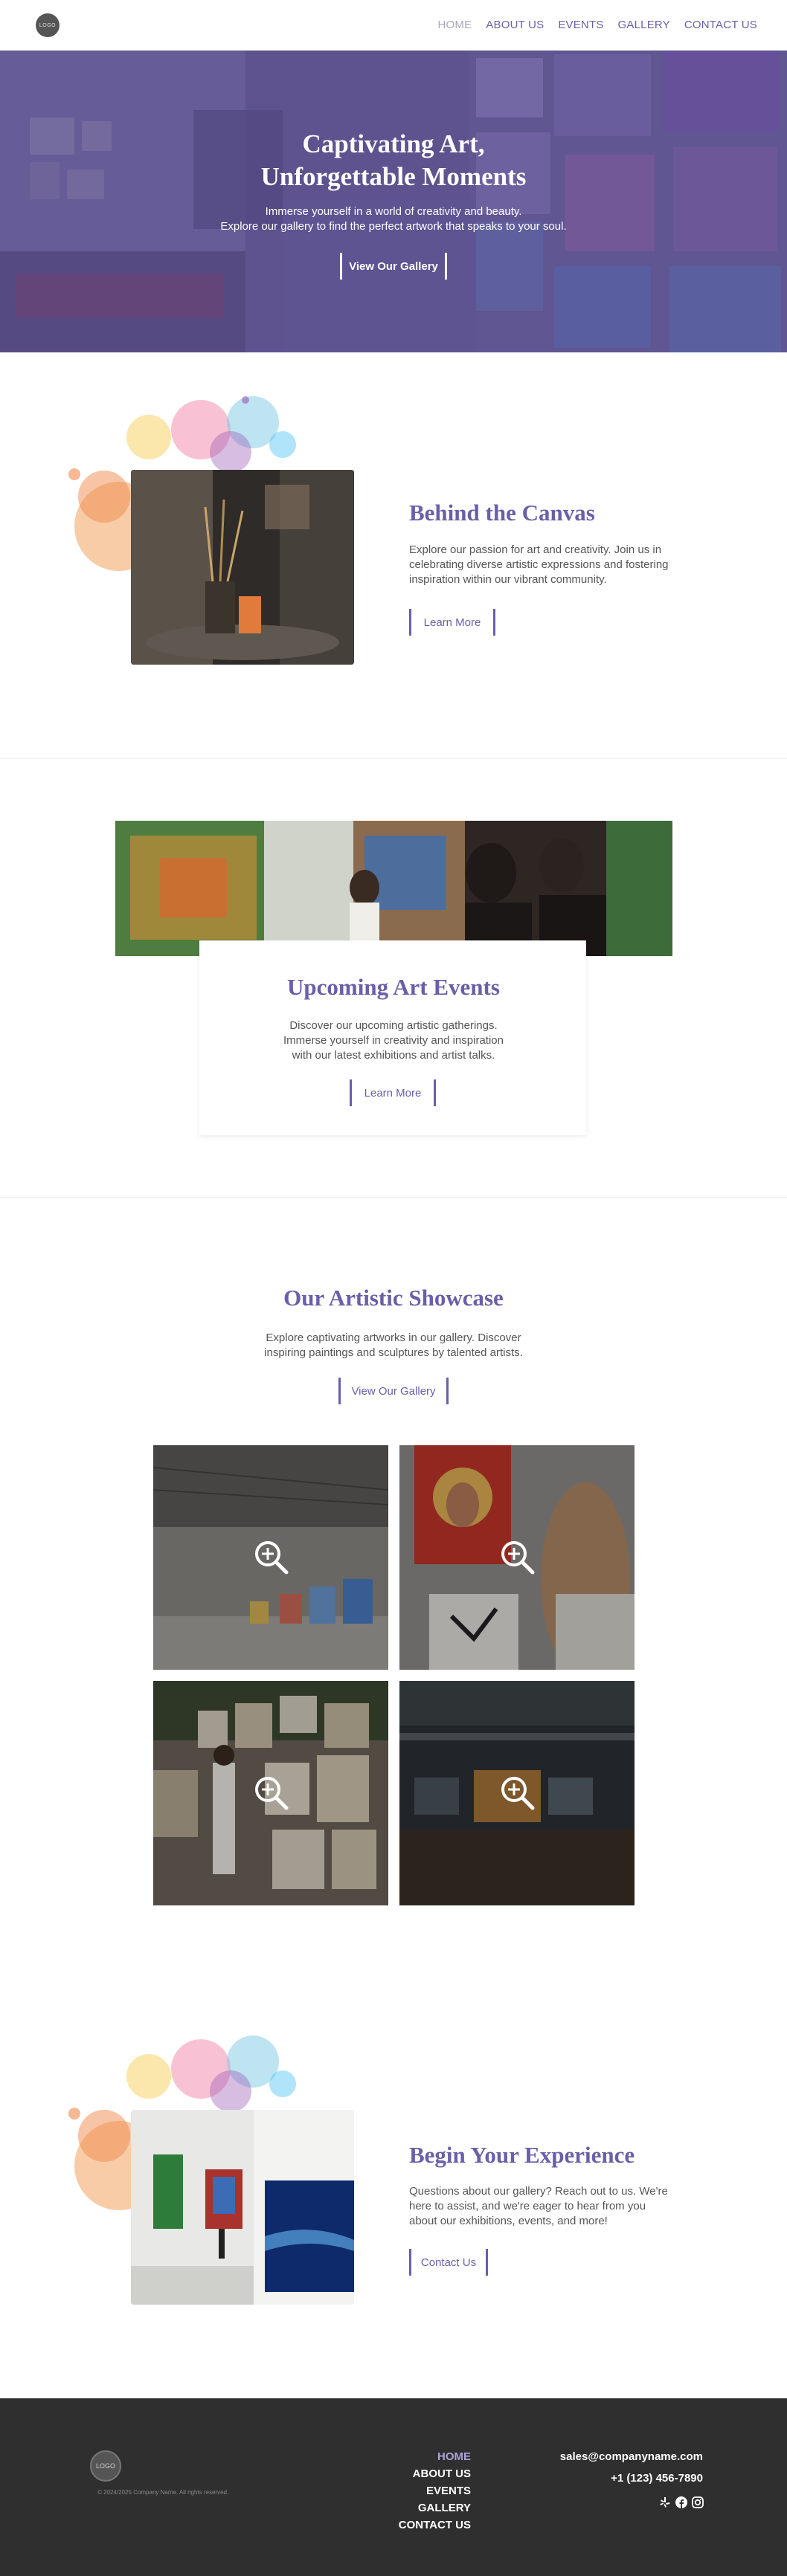 The width and height of the screenshot is (787, 2576). What do you see at coordinates (48, 25) in the screenshot?
I see `logo: LOGO` at bounding box center [48, 25].